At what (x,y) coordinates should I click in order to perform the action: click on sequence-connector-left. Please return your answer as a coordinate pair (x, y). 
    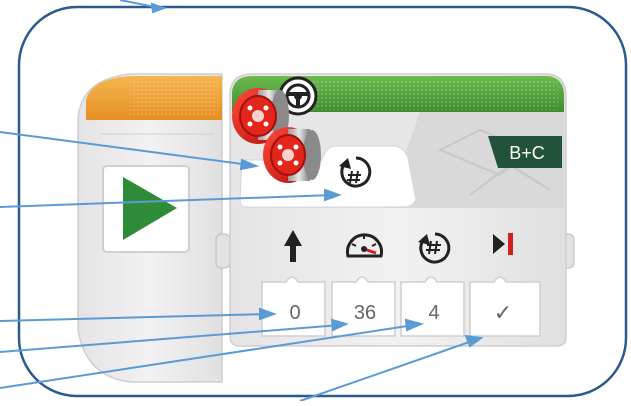
    Looking at the image, I should click on (223, 251).